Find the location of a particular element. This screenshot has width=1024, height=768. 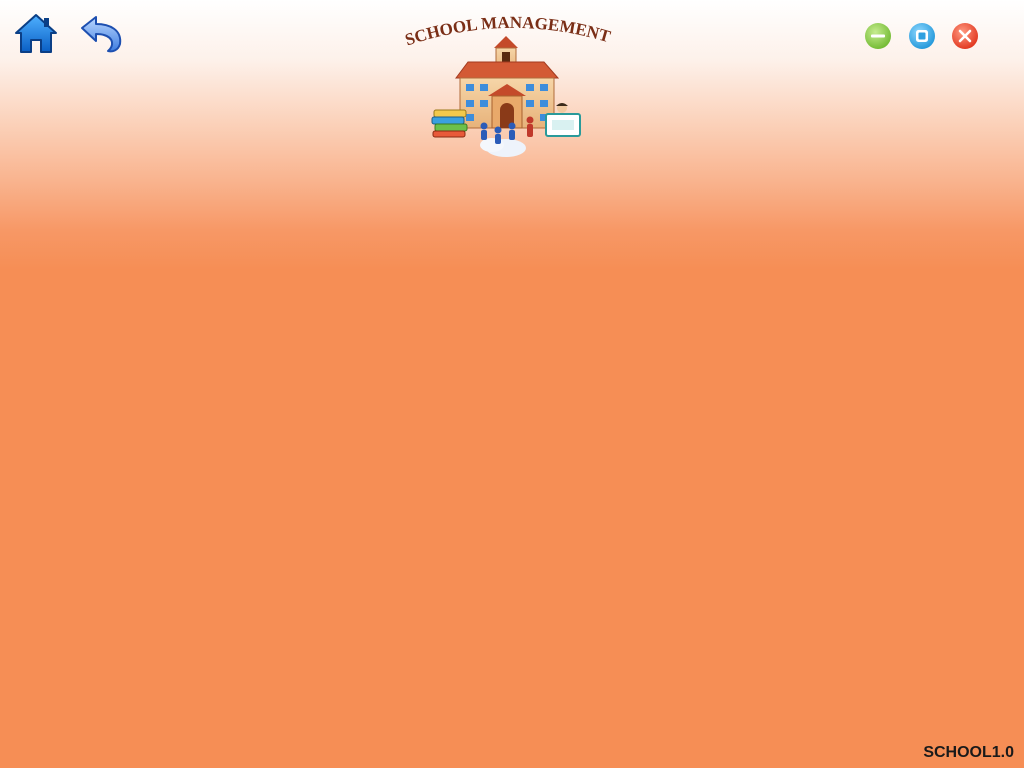

close-icon is located at coordinates (965, 36).